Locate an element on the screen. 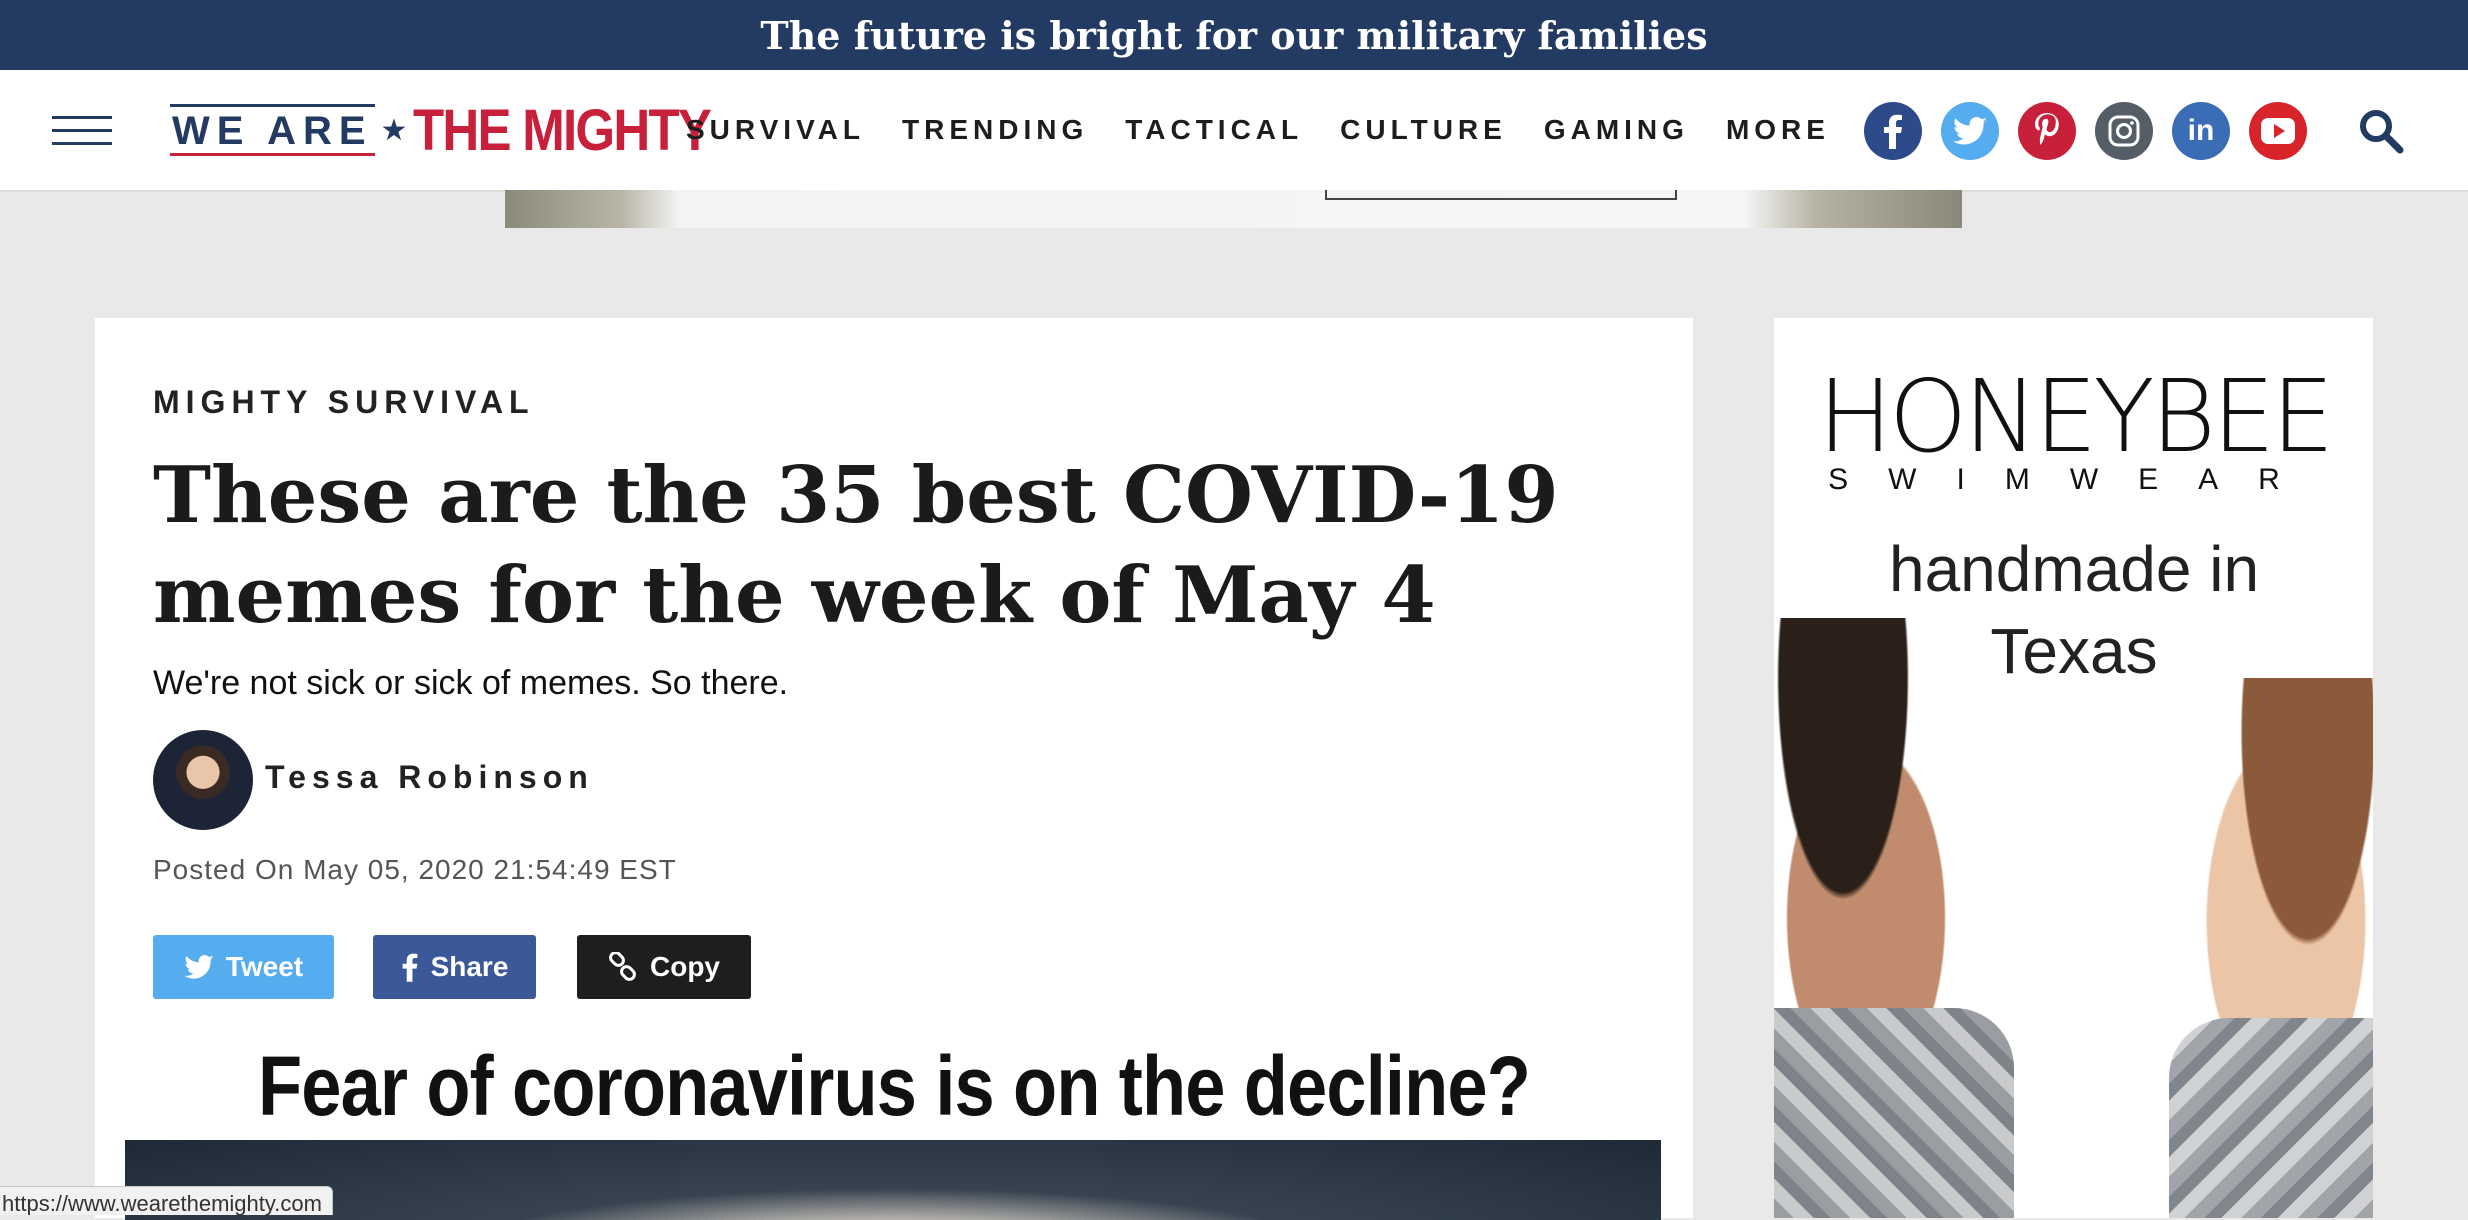 This screenshot has width=2468, height=1220. top-ad-banner is located at coordinates (1233, 209).